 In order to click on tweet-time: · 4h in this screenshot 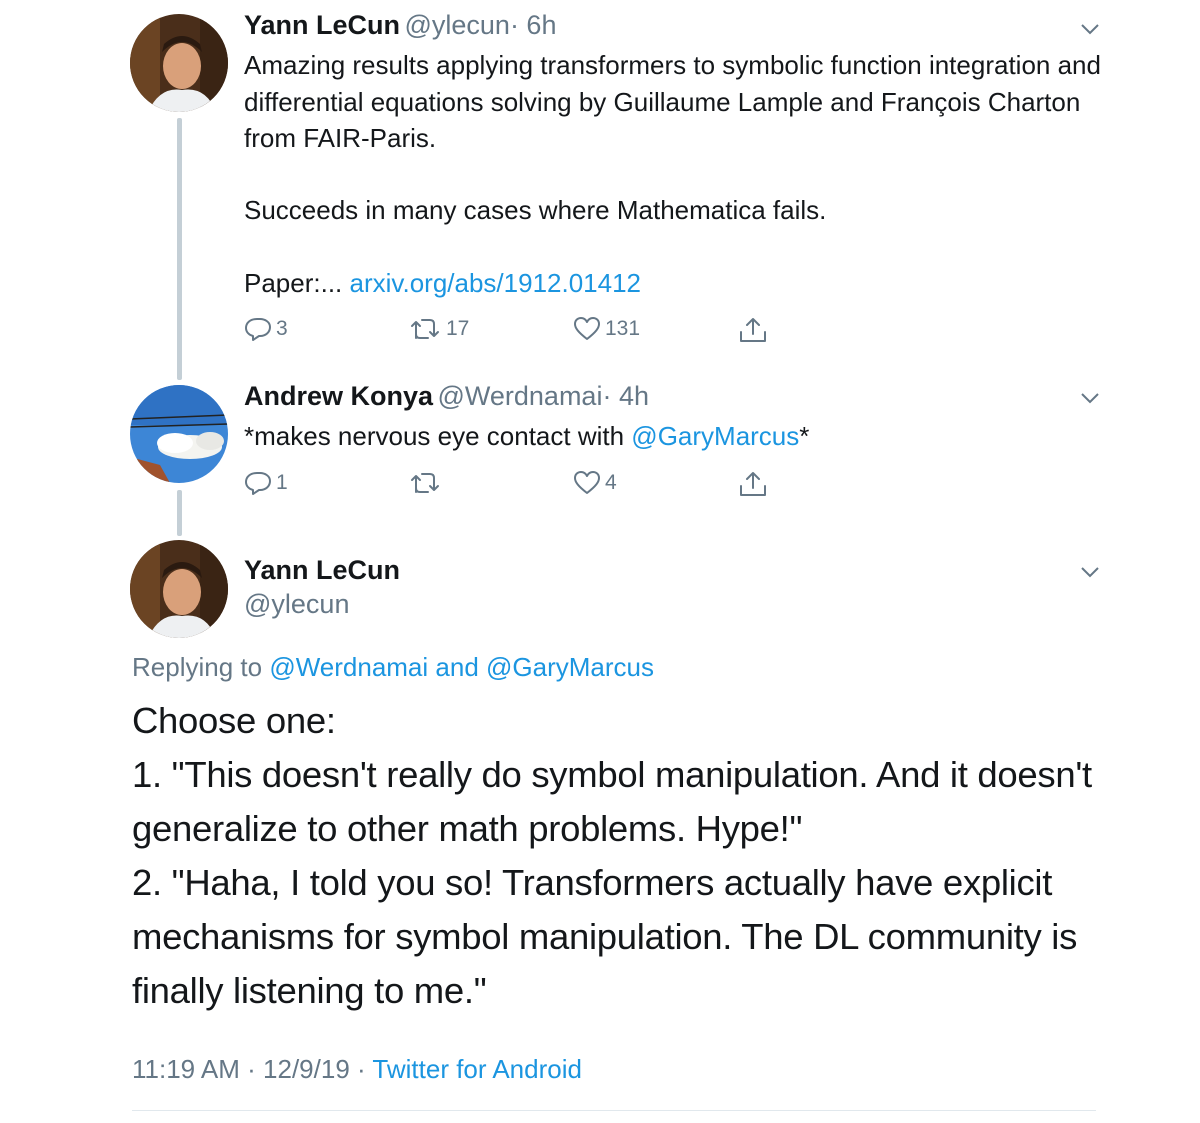, I will do `click(625, 396)`.